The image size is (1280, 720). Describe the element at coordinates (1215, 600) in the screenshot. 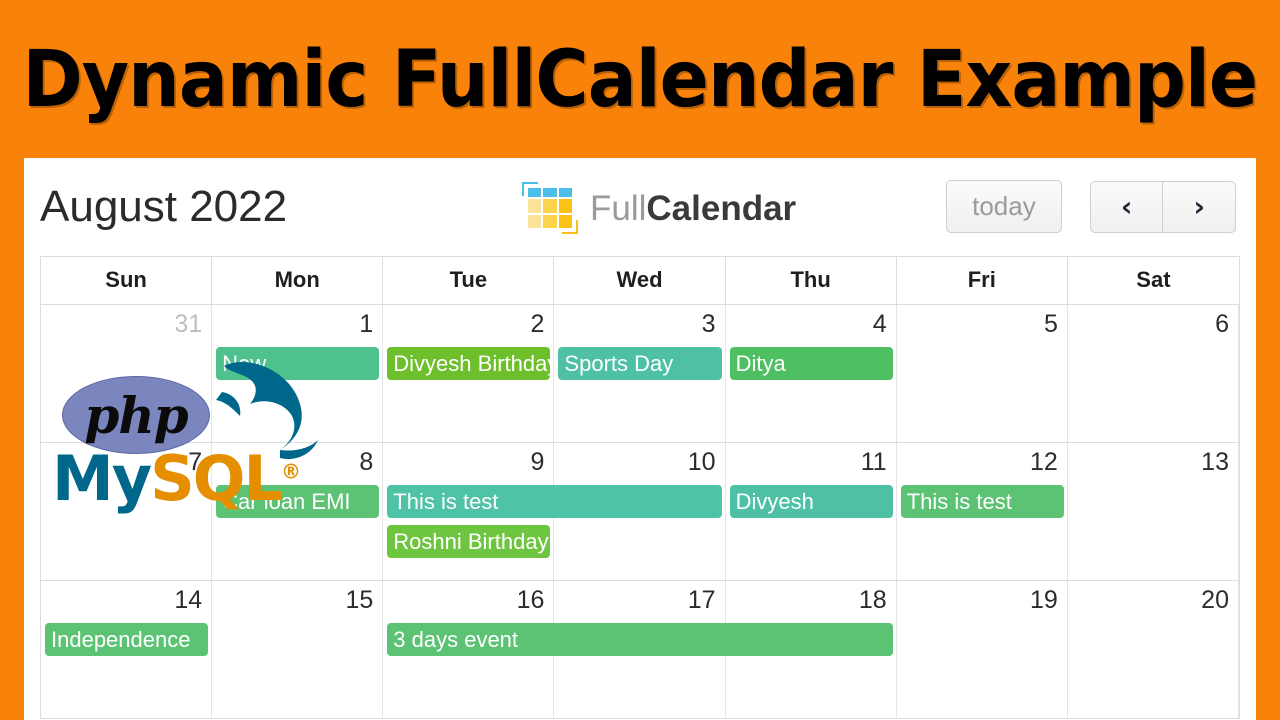

I see `day-number: 20` at that location.